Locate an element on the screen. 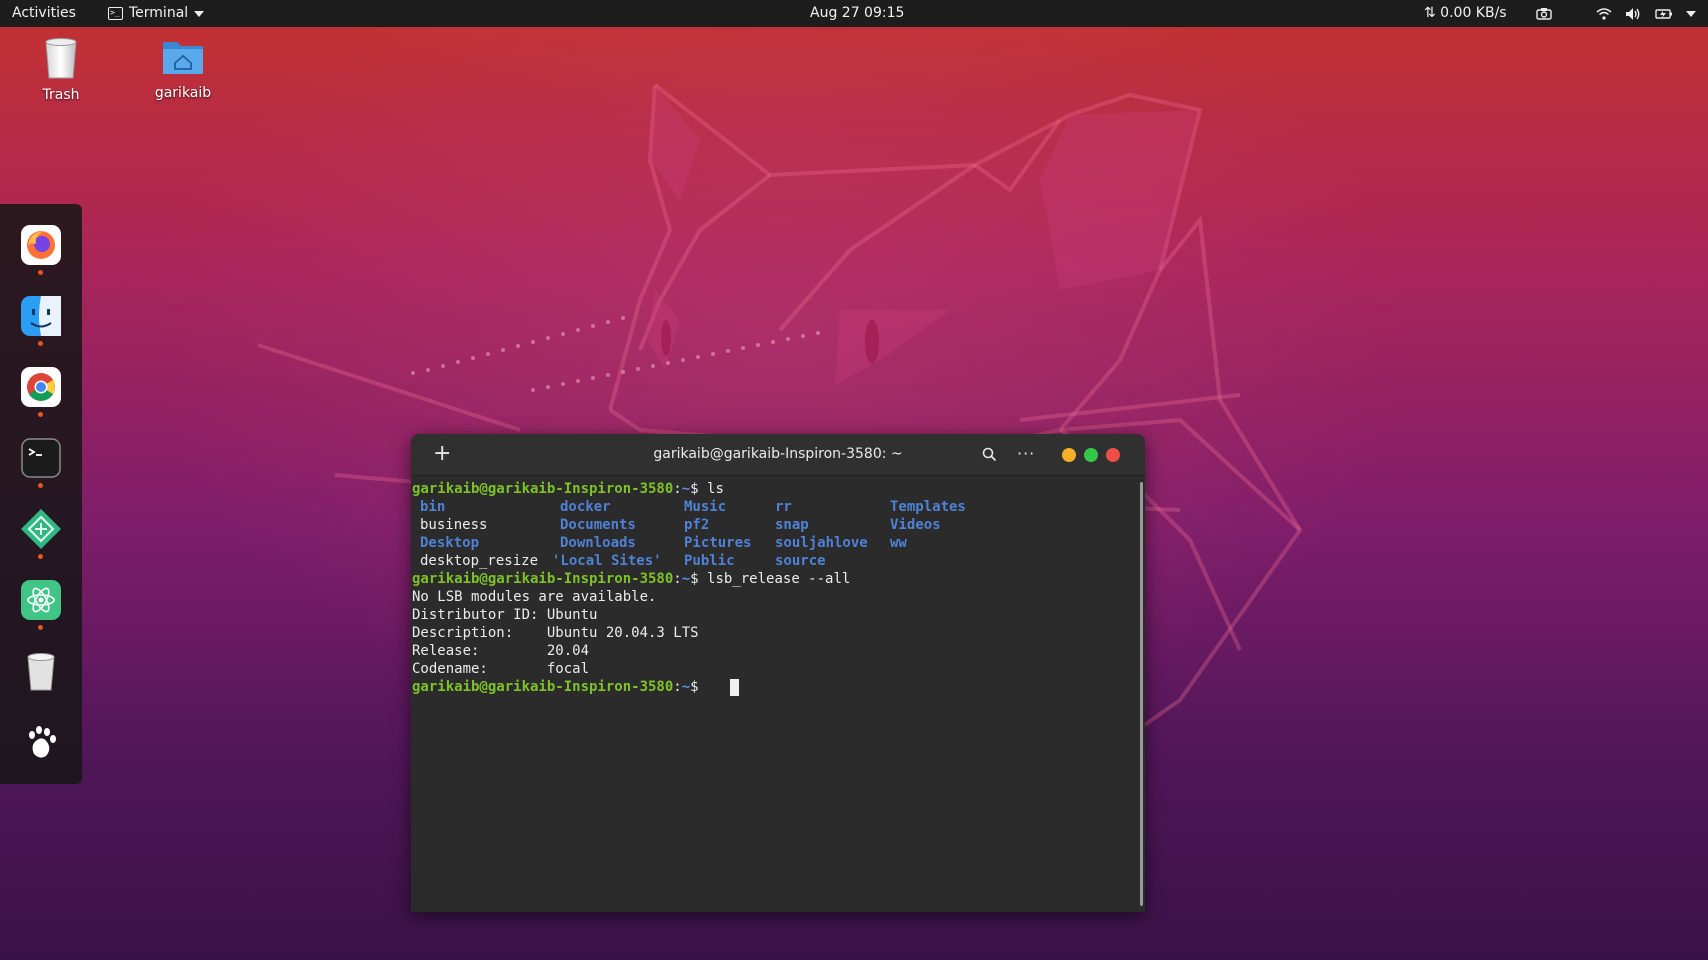 The width and height of the screenshot is (1708, 960). dock-firefox is located at coordinates (41, 245).